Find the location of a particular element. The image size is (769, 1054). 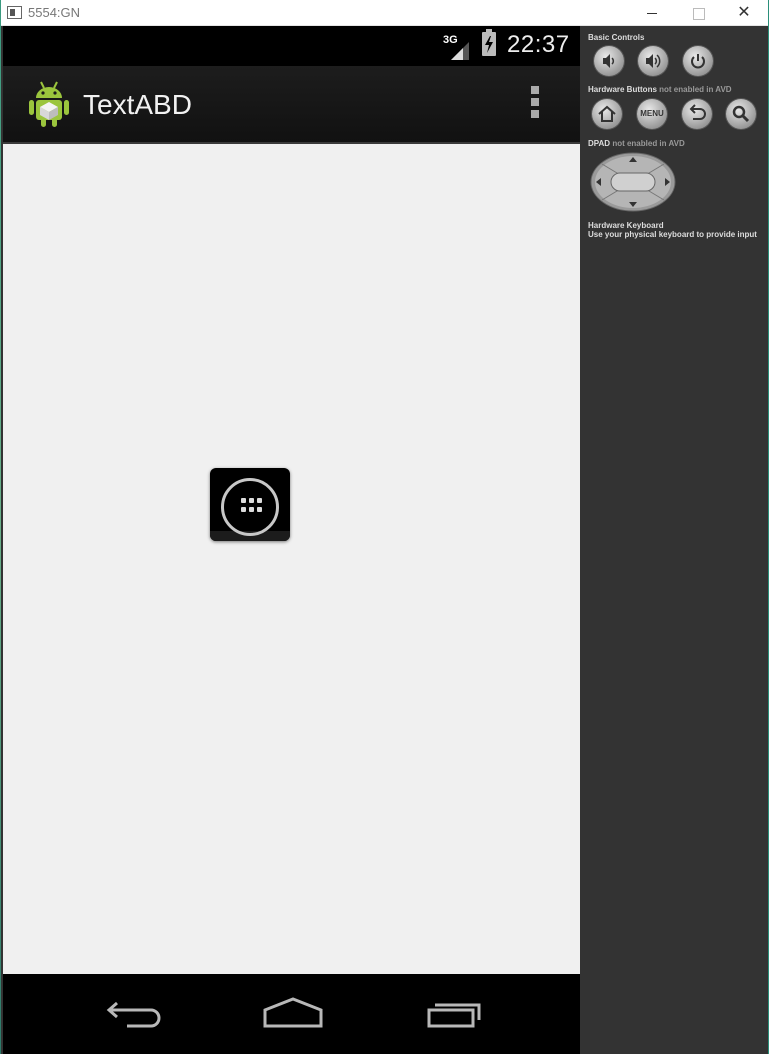

volume-down-icon is located at coordinates (609, 61).